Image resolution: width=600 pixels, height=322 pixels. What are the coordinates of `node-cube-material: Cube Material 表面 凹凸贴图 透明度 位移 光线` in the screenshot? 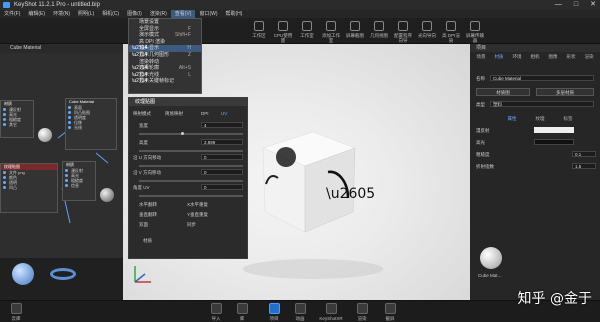 It's located at (91, 124).